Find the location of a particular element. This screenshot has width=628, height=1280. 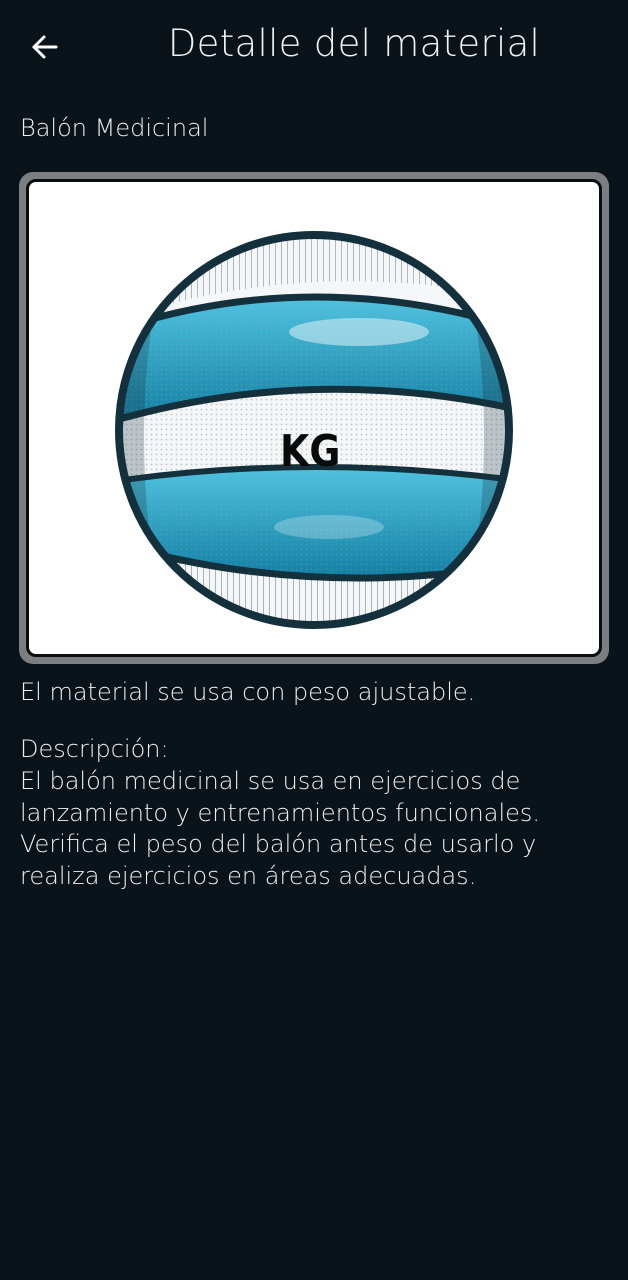

back-button is located at coordinates (45, 47).